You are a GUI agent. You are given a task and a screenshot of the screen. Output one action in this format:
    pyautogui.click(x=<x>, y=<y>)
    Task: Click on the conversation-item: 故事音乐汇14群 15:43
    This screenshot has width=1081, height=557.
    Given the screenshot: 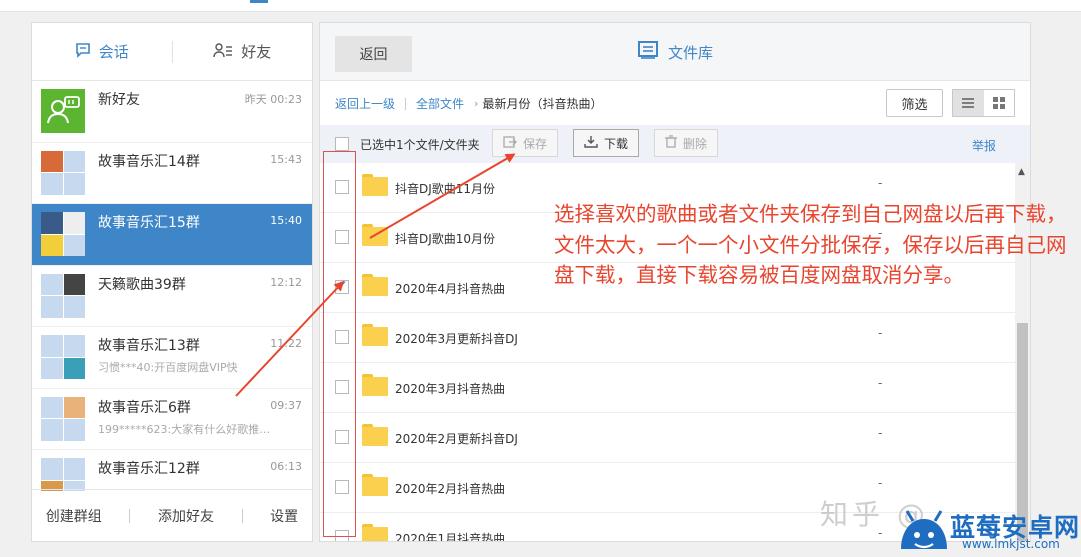 What is the action you would take?
    pyautogui.click(x=172, y=173)
    